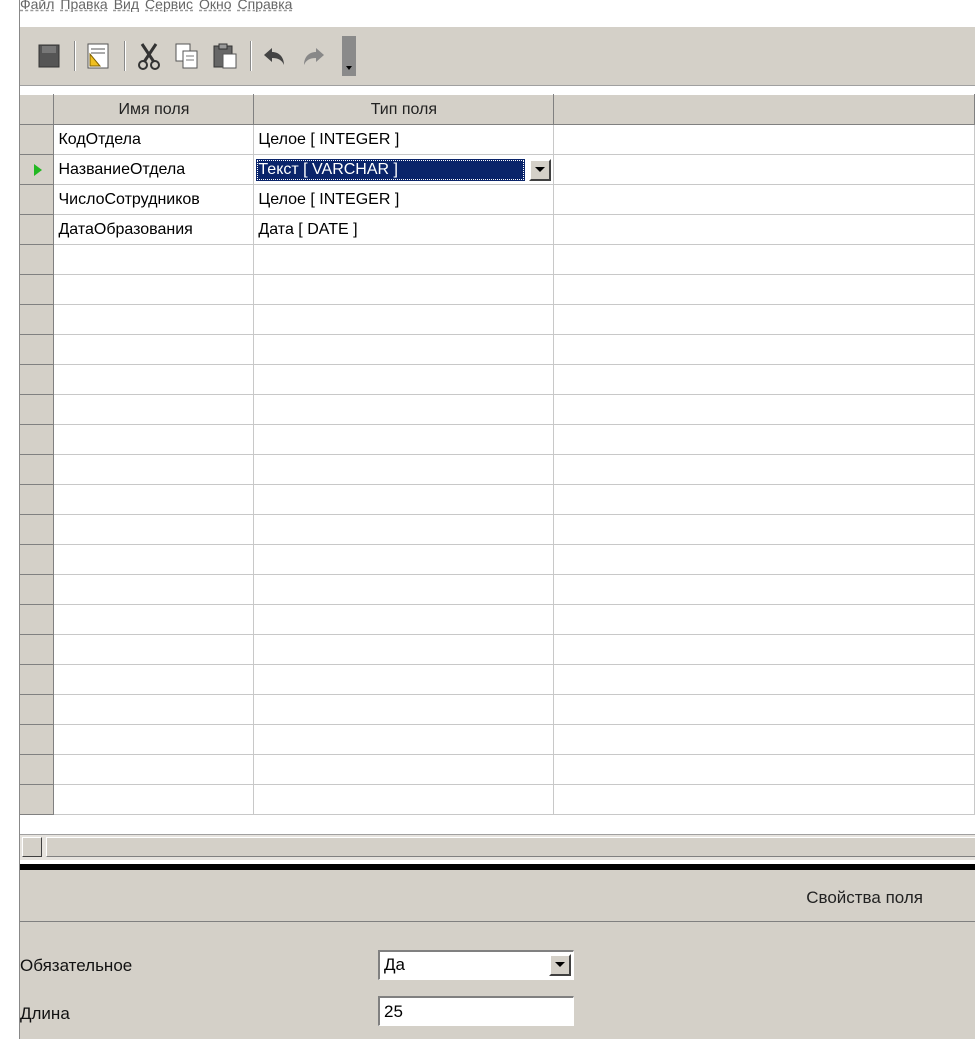 This screenshot has height=1039, width=975. I want to click on menu-file: Файл, so click(37, 6).